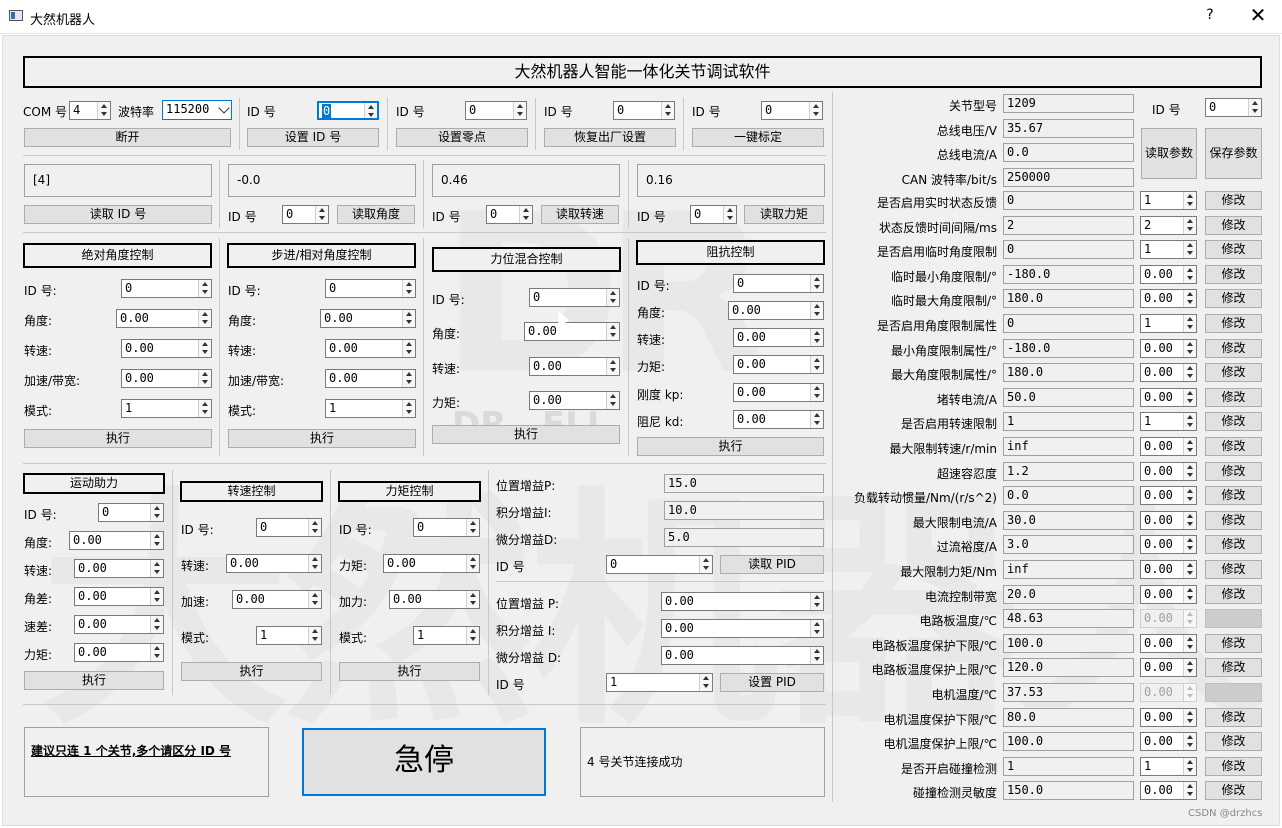  Describe the element at coordinates (778, 392) in the screenshot. I see `imp-kp-spinbox: 0.00` at that location.